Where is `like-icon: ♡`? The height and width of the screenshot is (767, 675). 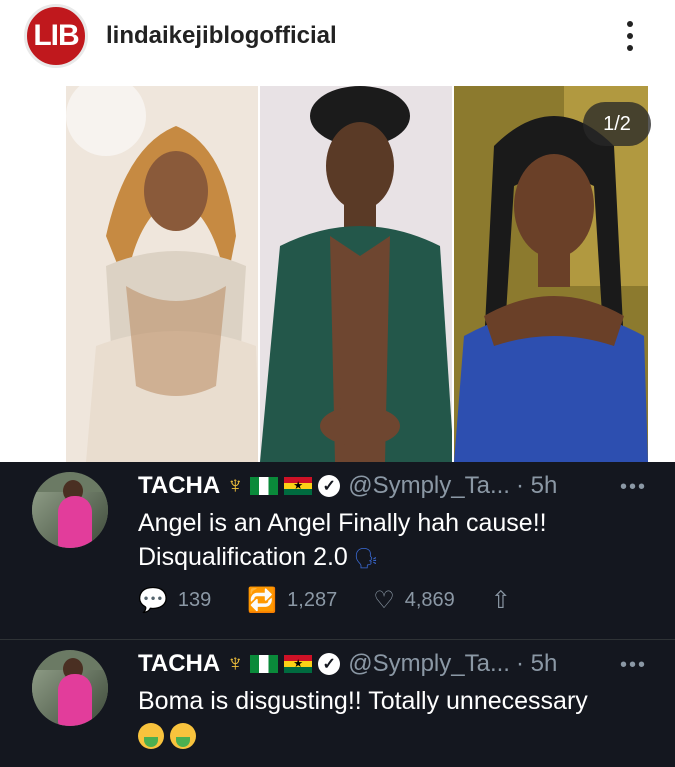
like-icon: ♡ is located at coordinates (384, 600).